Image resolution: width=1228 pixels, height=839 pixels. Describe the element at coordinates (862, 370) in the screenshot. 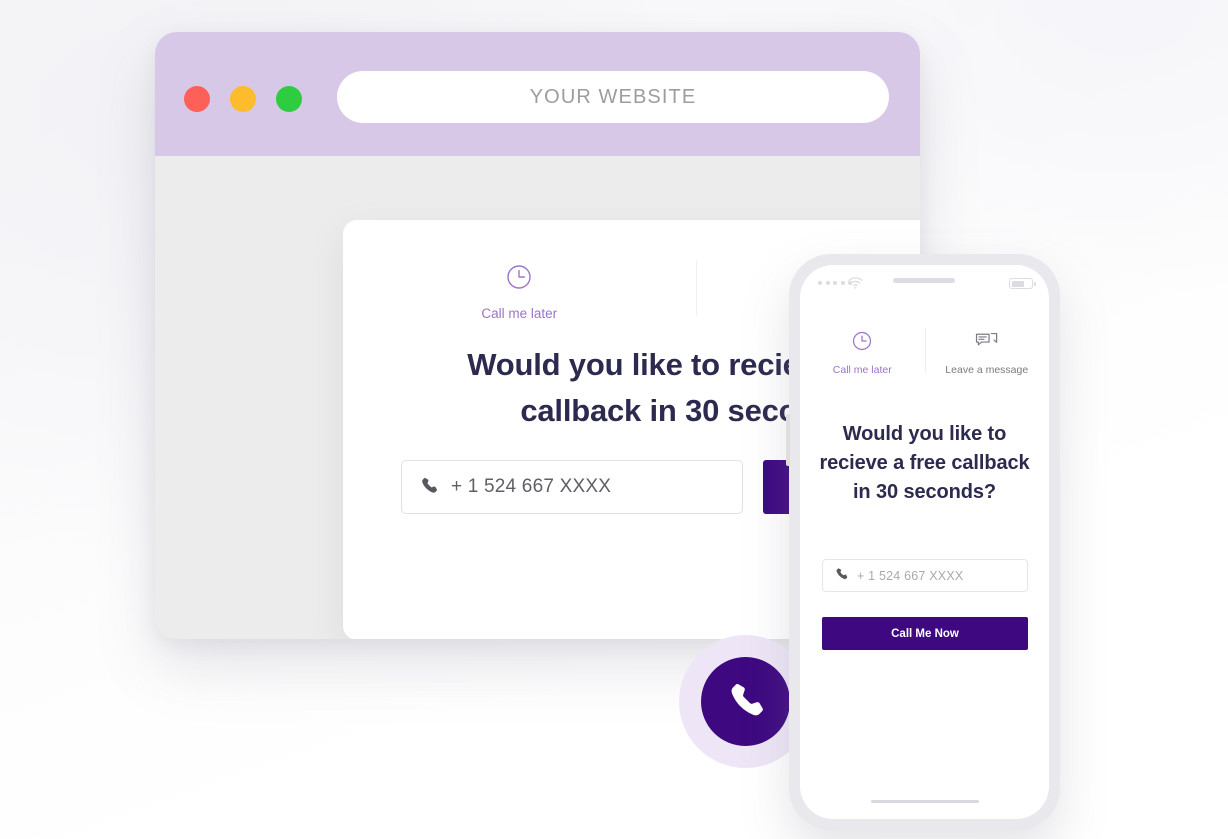

I see `phone-tab-call-me-later-label: Call me later` at that location.